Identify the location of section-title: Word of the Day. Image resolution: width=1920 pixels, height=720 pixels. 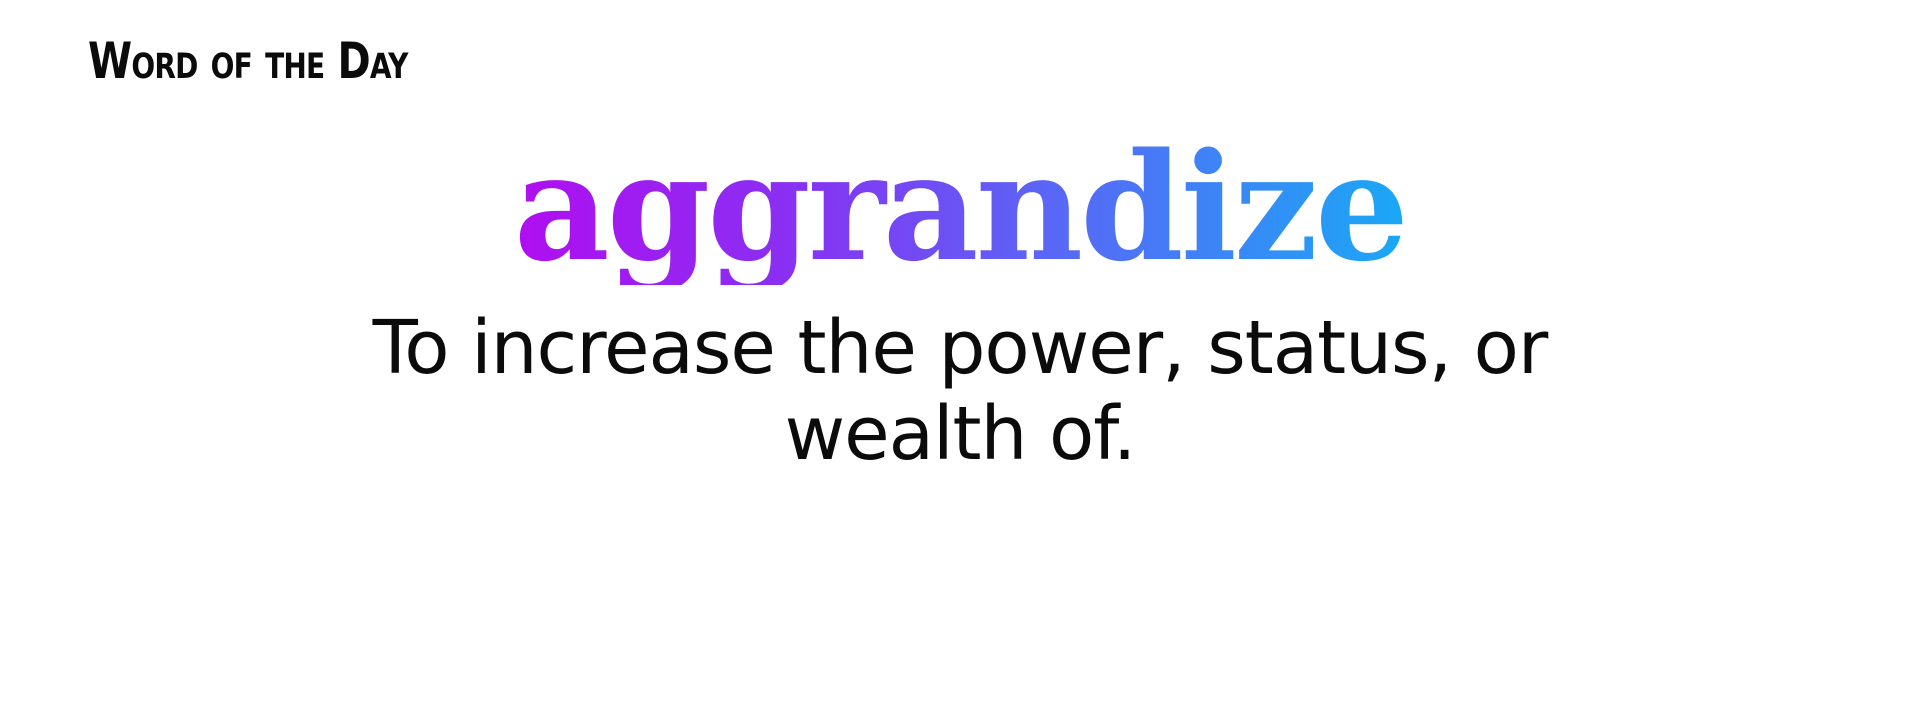
(248, 61).